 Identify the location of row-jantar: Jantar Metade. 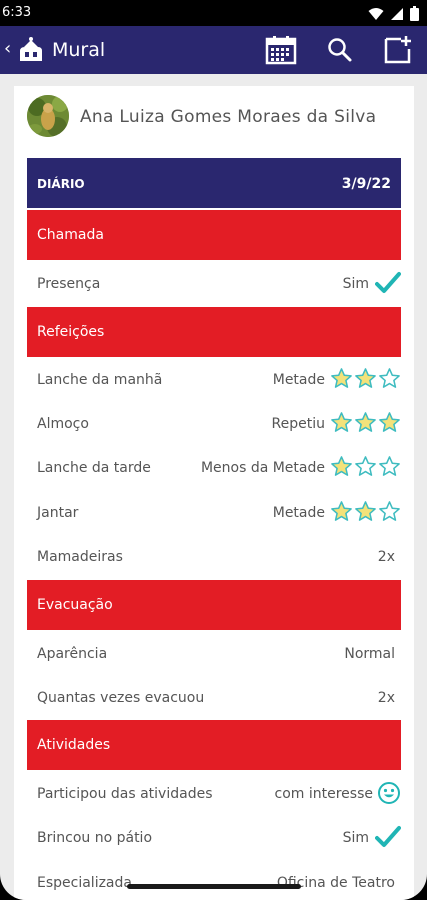
(214, 513).